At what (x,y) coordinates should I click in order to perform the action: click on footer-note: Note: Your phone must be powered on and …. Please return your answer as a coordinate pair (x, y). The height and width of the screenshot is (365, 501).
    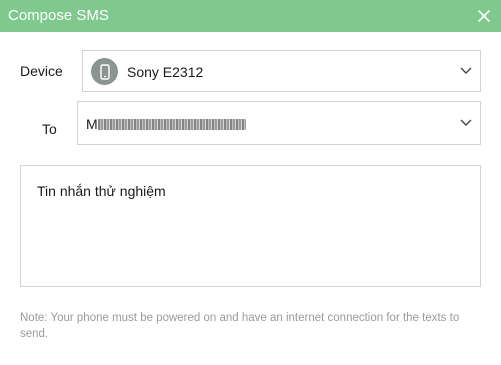
    Looking at the image, I should click on (240, 326).